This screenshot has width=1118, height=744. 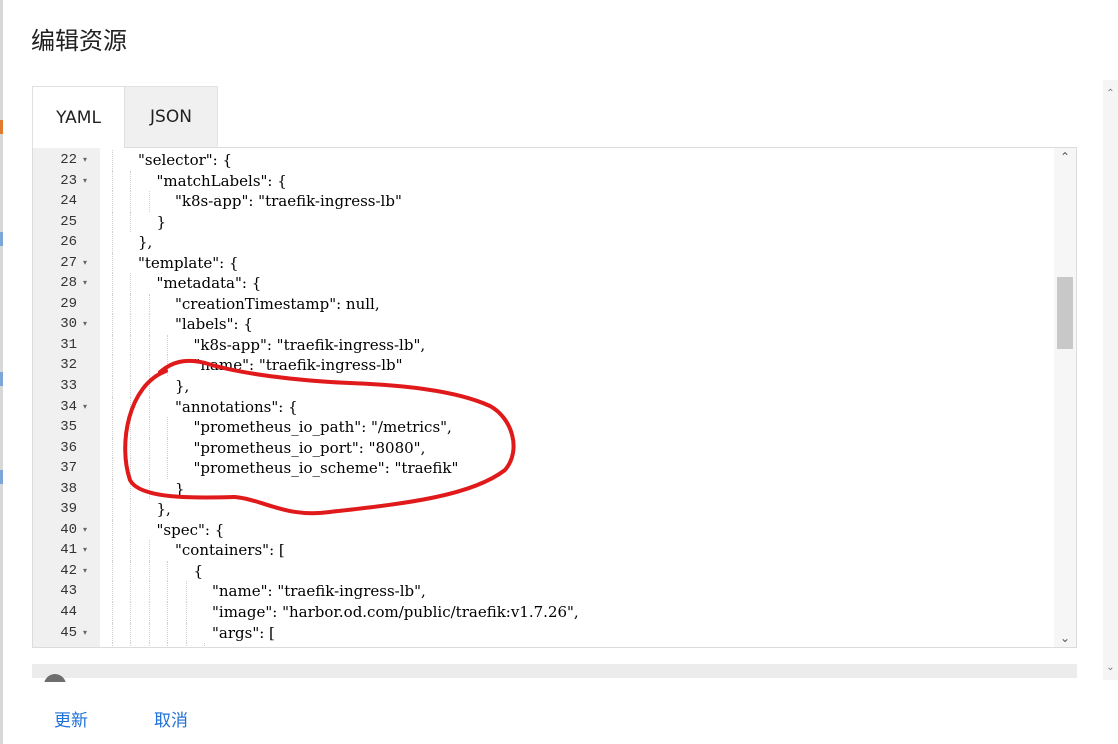 What do you see at coordinates (71, 721) in the screenshot?
I see `update-button: 更新` at bounding box center [71, 721].